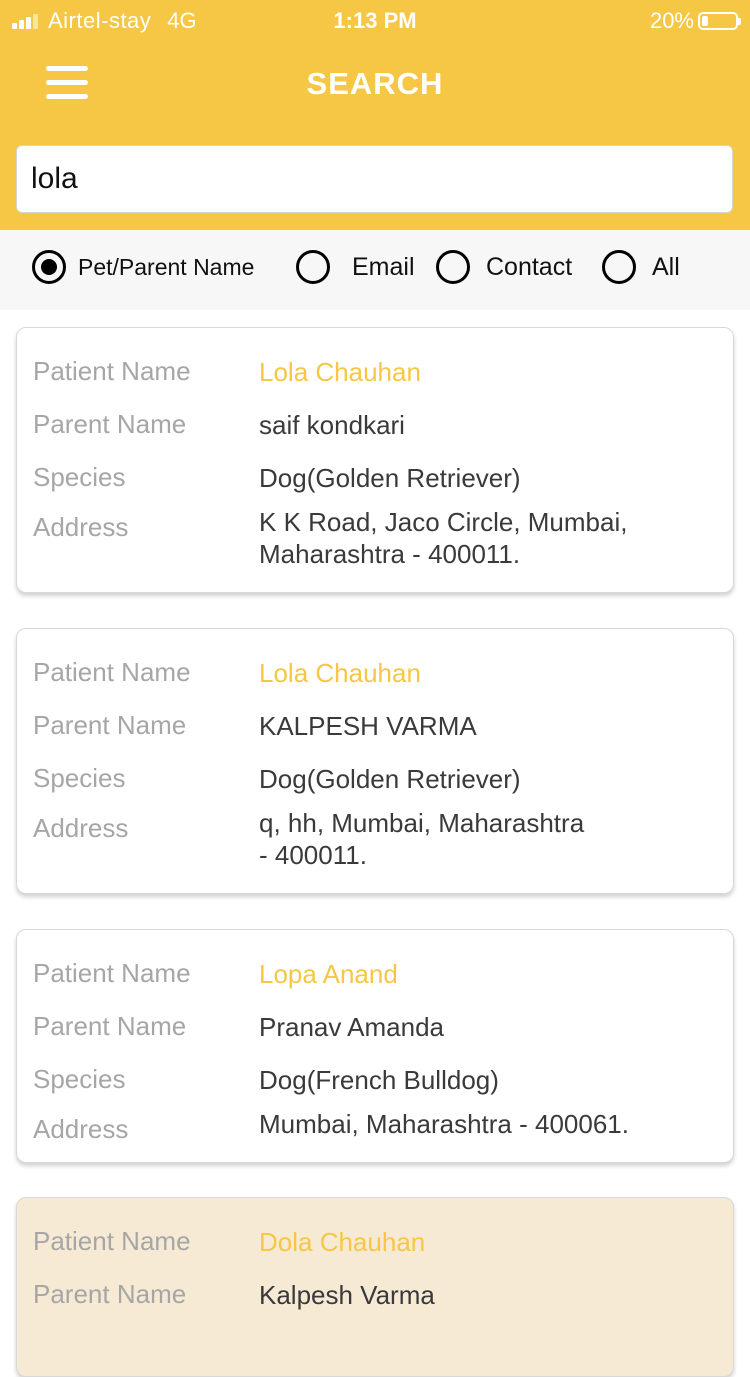  I want to click on filter-label: Pet/Parent Name, so click(166, 266).